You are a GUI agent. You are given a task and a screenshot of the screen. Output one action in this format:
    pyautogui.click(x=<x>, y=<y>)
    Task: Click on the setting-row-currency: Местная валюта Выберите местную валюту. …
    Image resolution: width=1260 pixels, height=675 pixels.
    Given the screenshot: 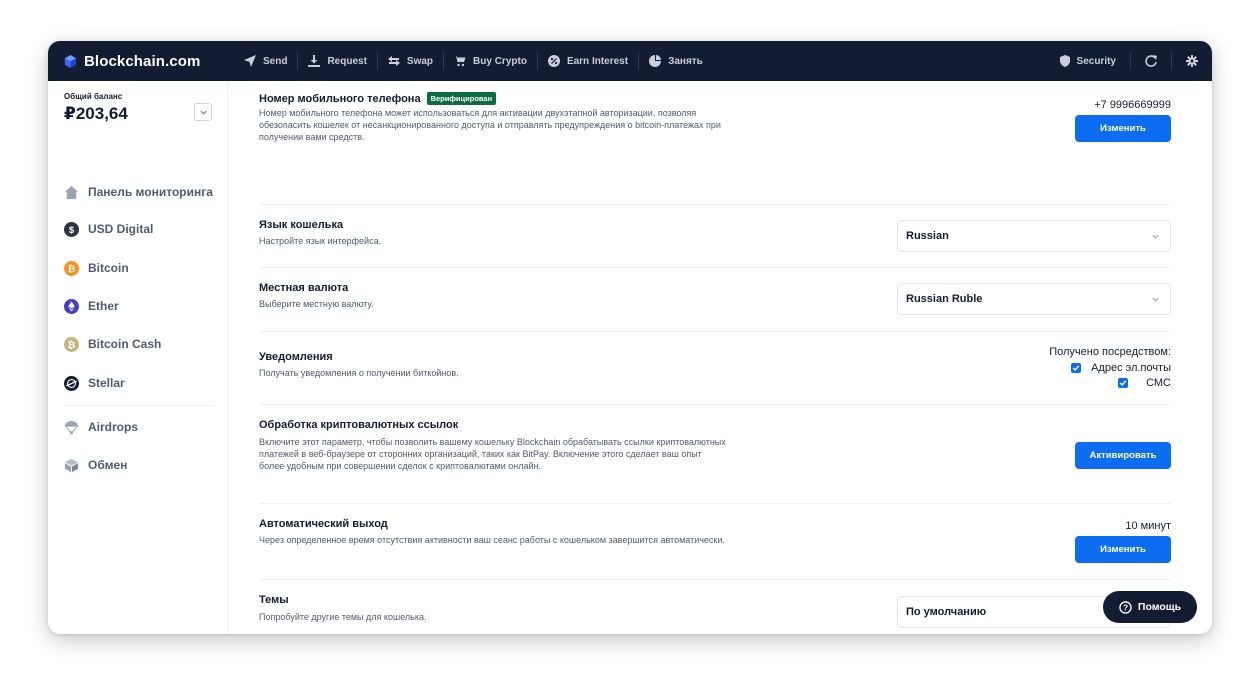 What is the action you would take?
    pyautogui.click(x=715, y=300)
    